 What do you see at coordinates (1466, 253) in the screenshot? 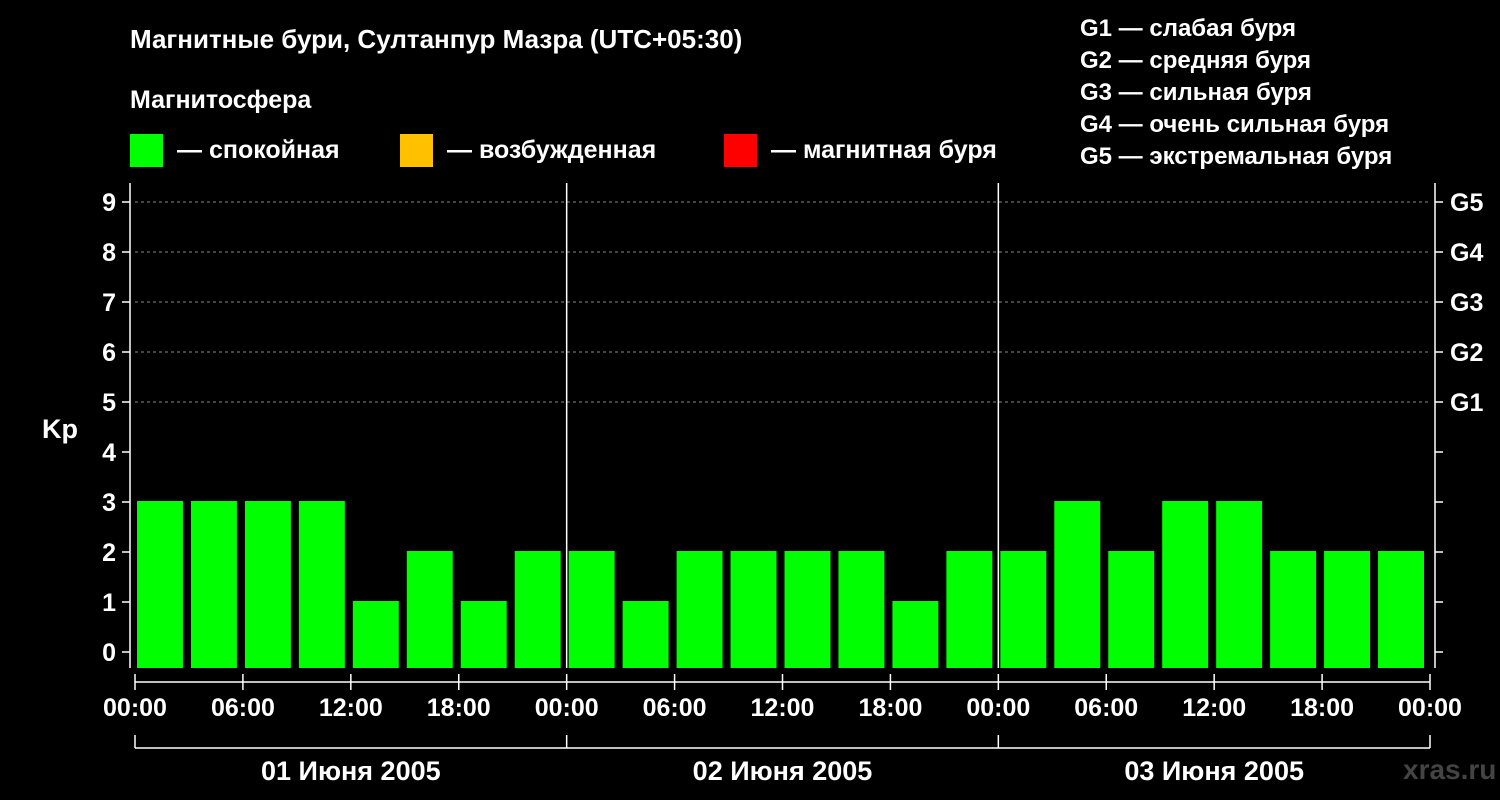
I see `g-level-label: G4` at bounding box center [1466, 253].